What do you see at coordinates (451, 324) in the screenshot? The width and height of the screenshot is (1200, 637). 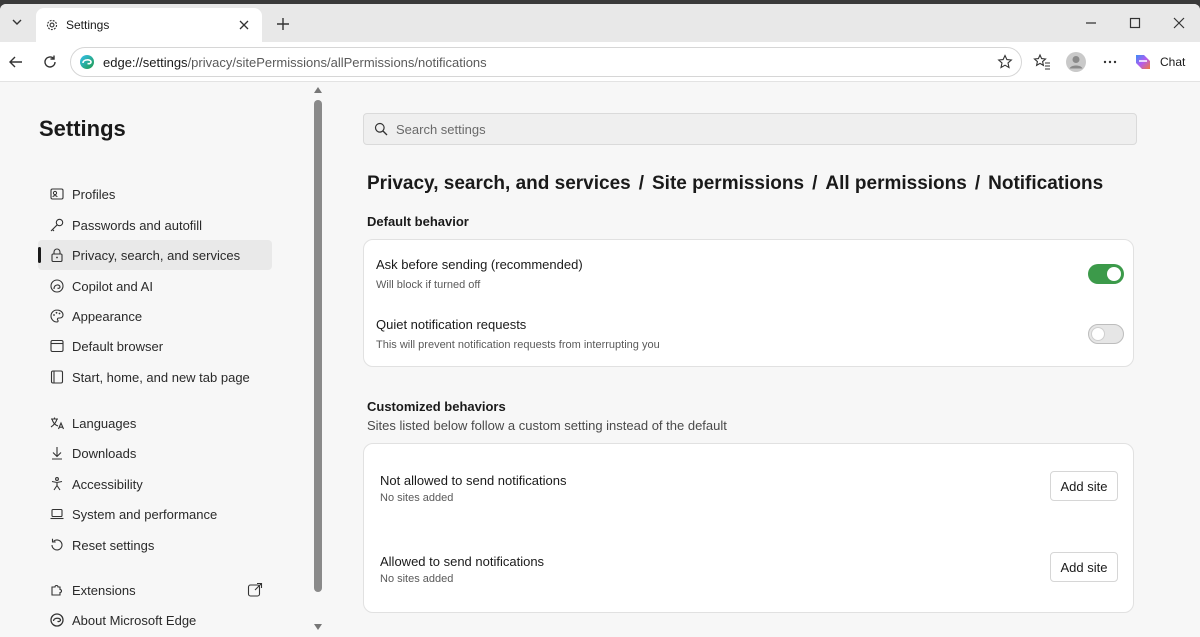 I see `quiet-requests-title: Quiet notification requests` at bounding box center [451, 324].